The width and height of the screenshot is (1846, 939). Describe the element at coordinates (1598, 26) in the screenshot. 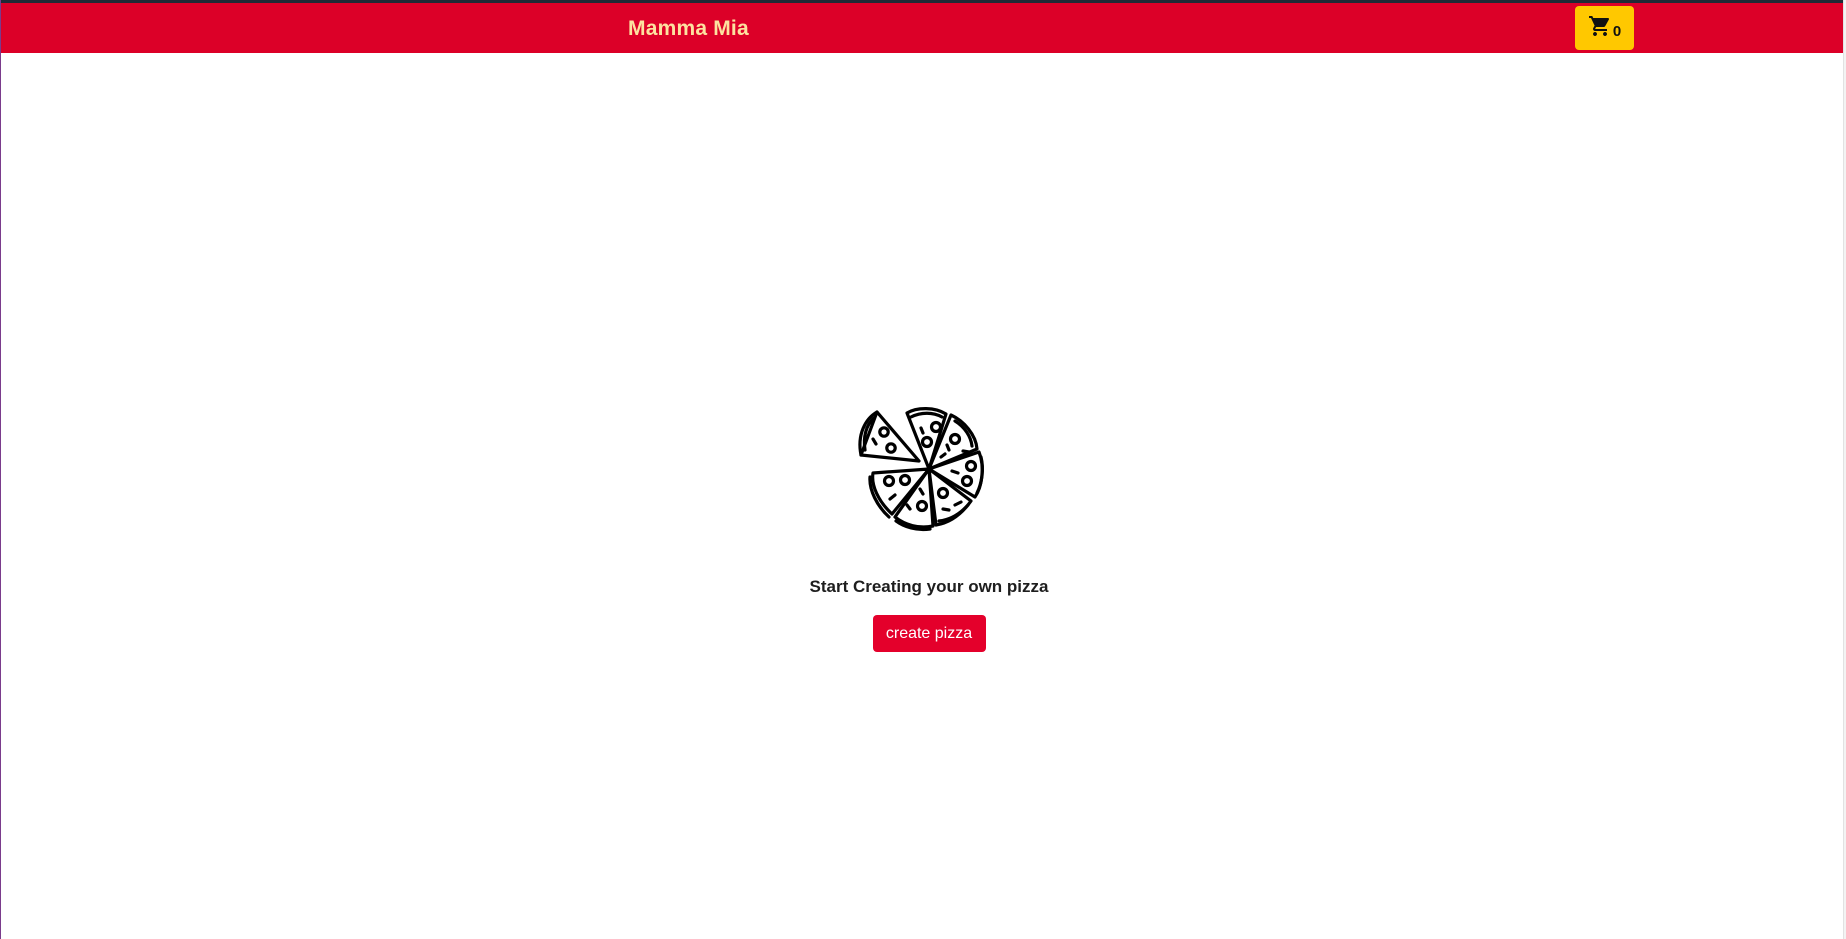

I see `cart-icon` at that location.